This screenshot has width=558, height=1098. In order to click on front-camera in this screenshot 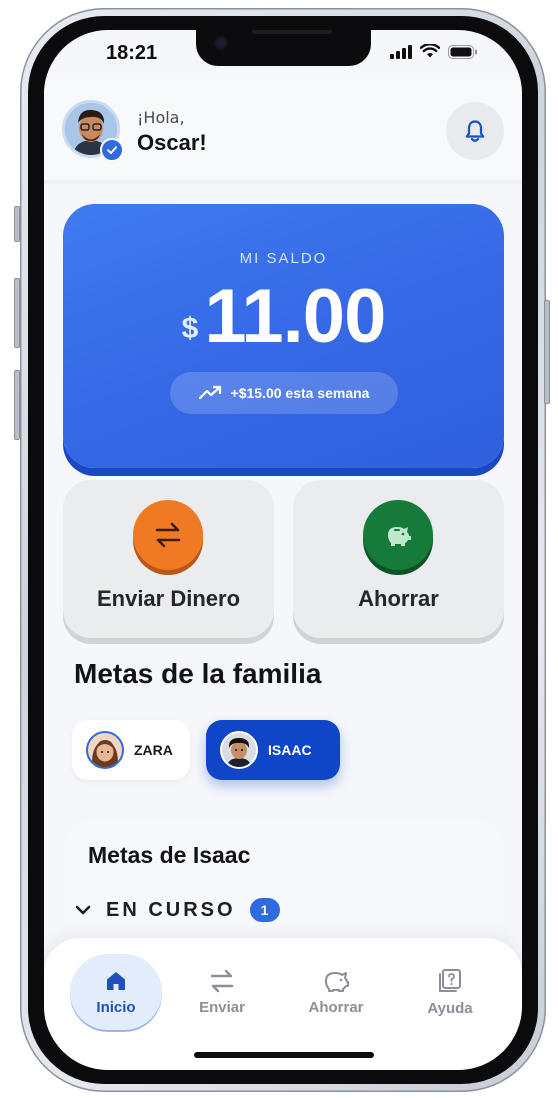, I will do `click(221, 43)`.